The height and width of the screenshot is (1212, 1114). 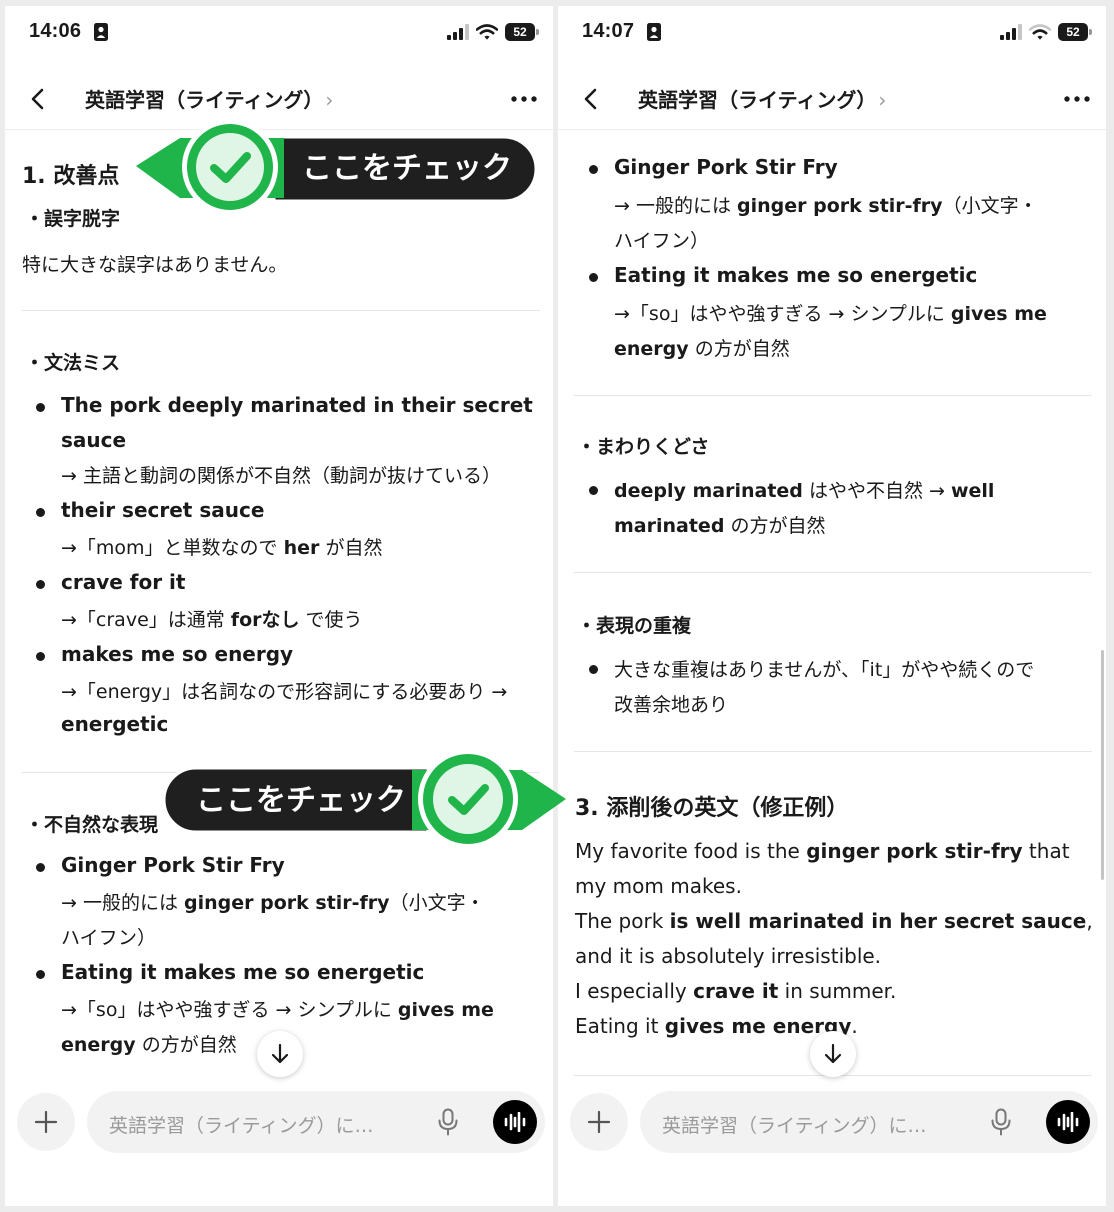 I want to click on section-title: 1. 改善点, so click(x=71, y=176).